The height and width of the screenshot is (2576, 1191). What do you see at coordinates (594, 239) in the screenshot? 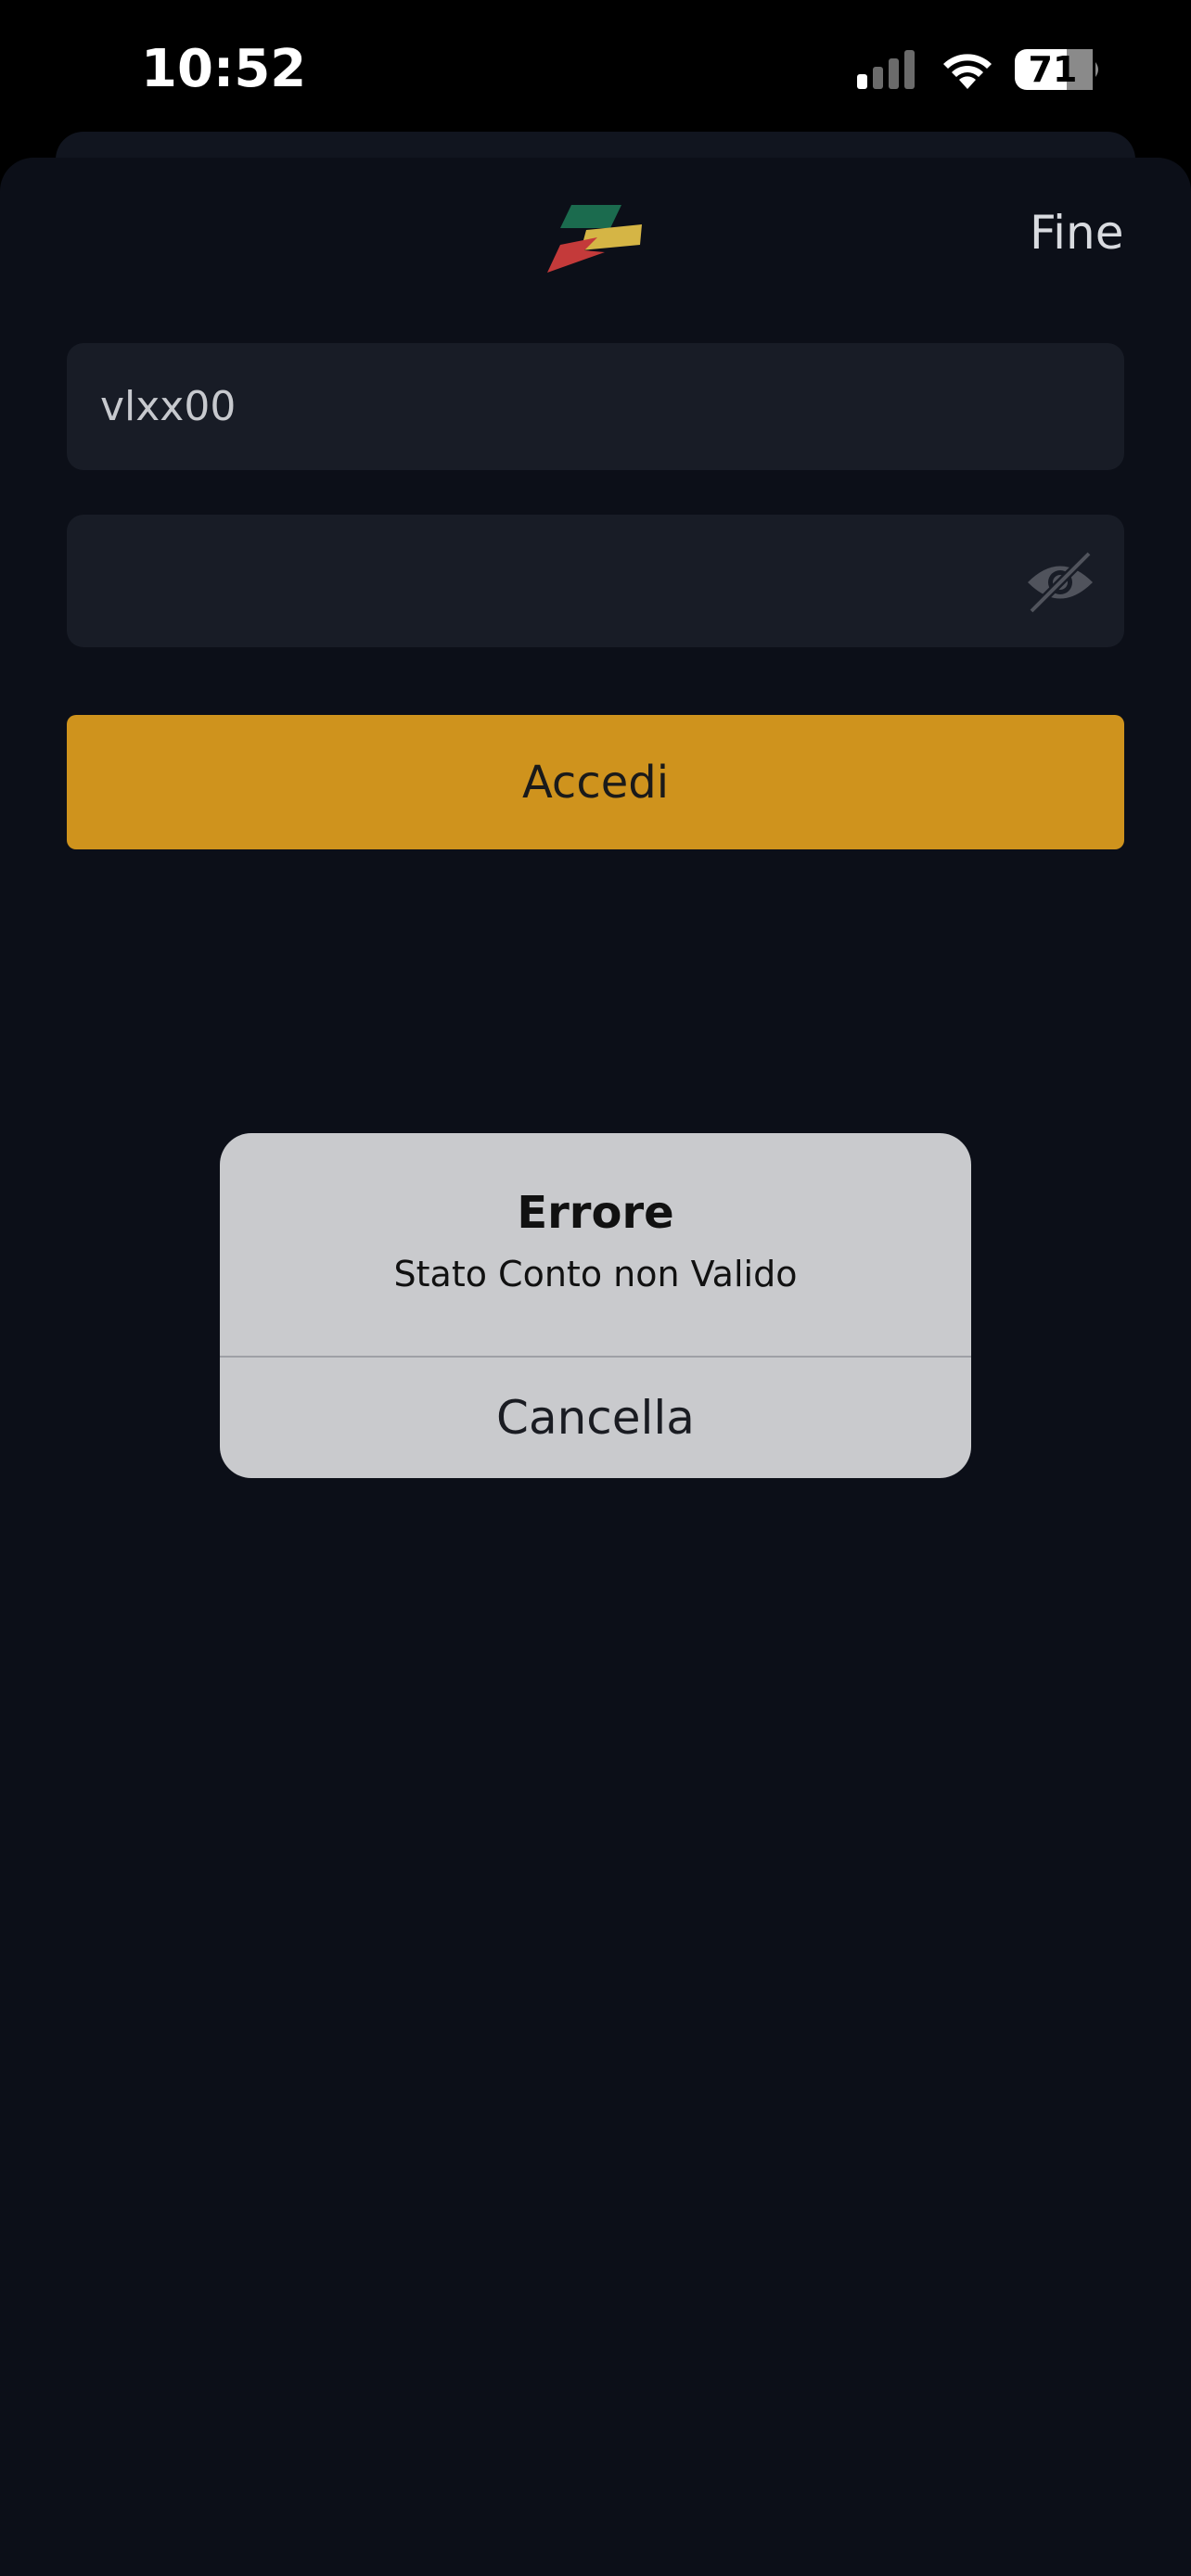
I see `app-logo-icon` at bounding box center [594, 239].